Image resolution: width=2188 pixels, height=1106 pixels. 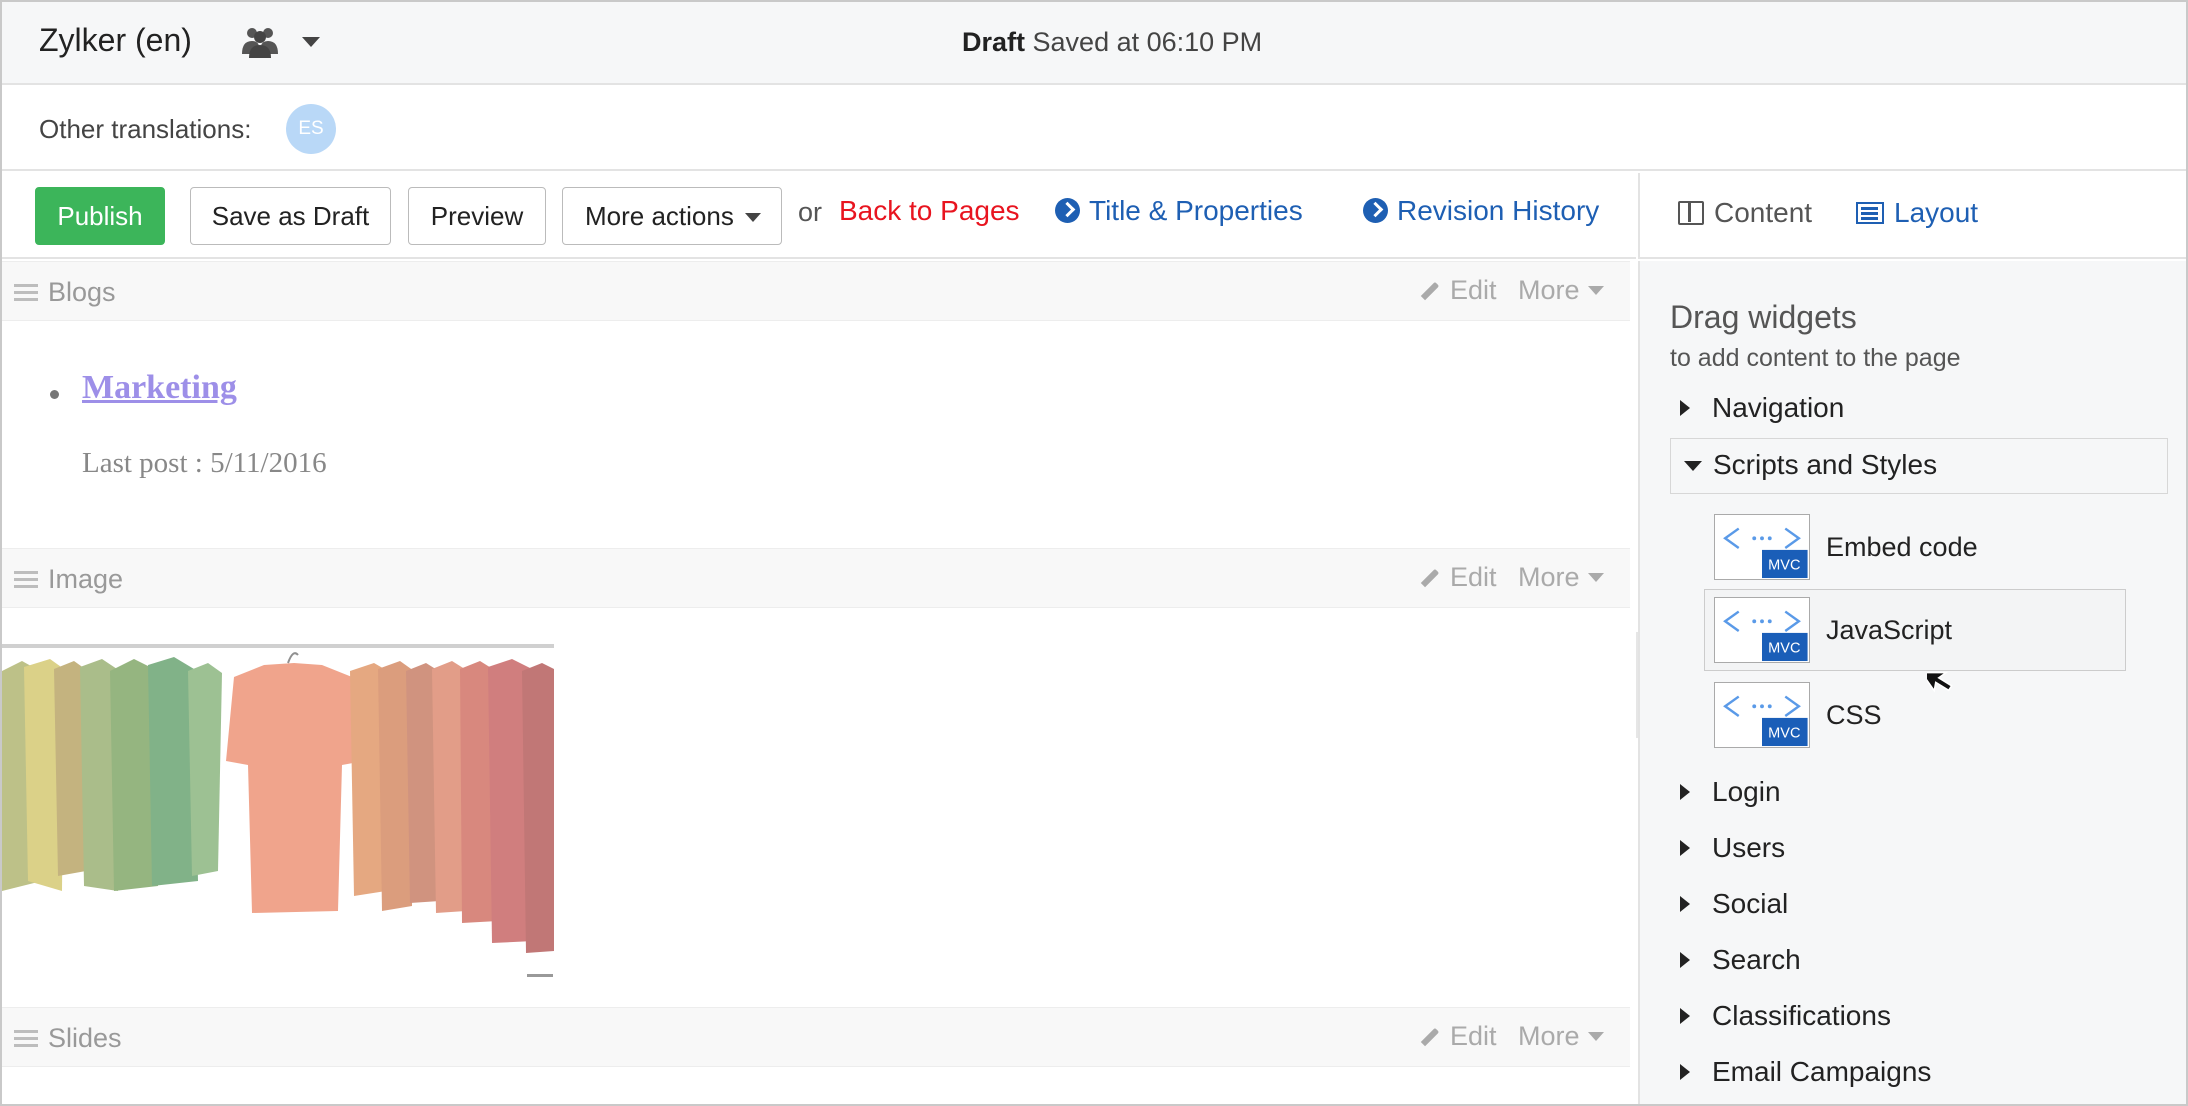 What do you see at coordinates (86, 579) in the screenshot?
I see `section-title: Image` at bounding box center [86, 579].